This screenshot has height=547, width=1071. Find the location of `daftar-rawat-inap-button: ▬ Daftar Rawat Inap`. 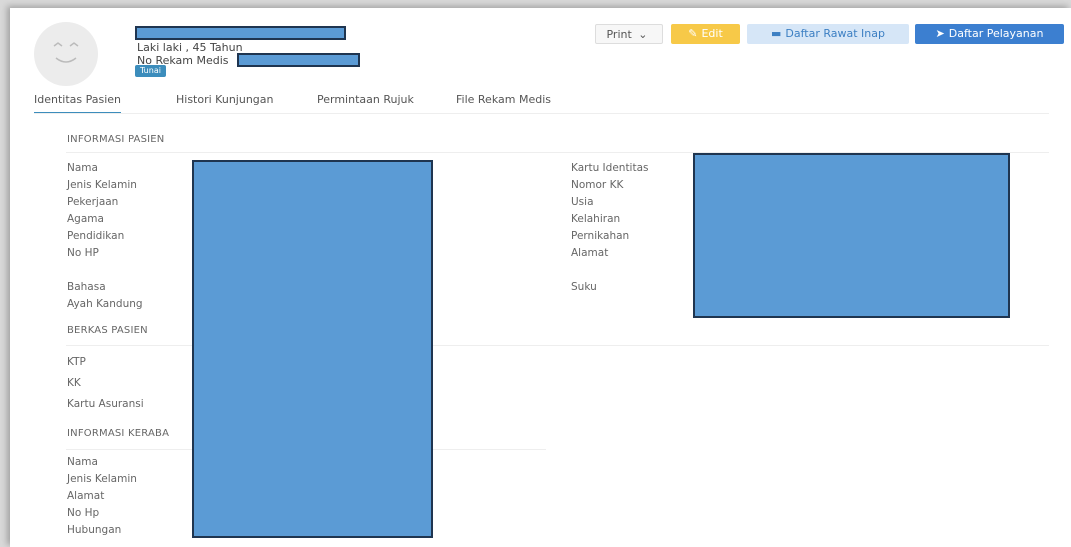

daftar-rawat-inap-button: ▬ Daftar Rawat Inap is located at coordinates (828, 34).